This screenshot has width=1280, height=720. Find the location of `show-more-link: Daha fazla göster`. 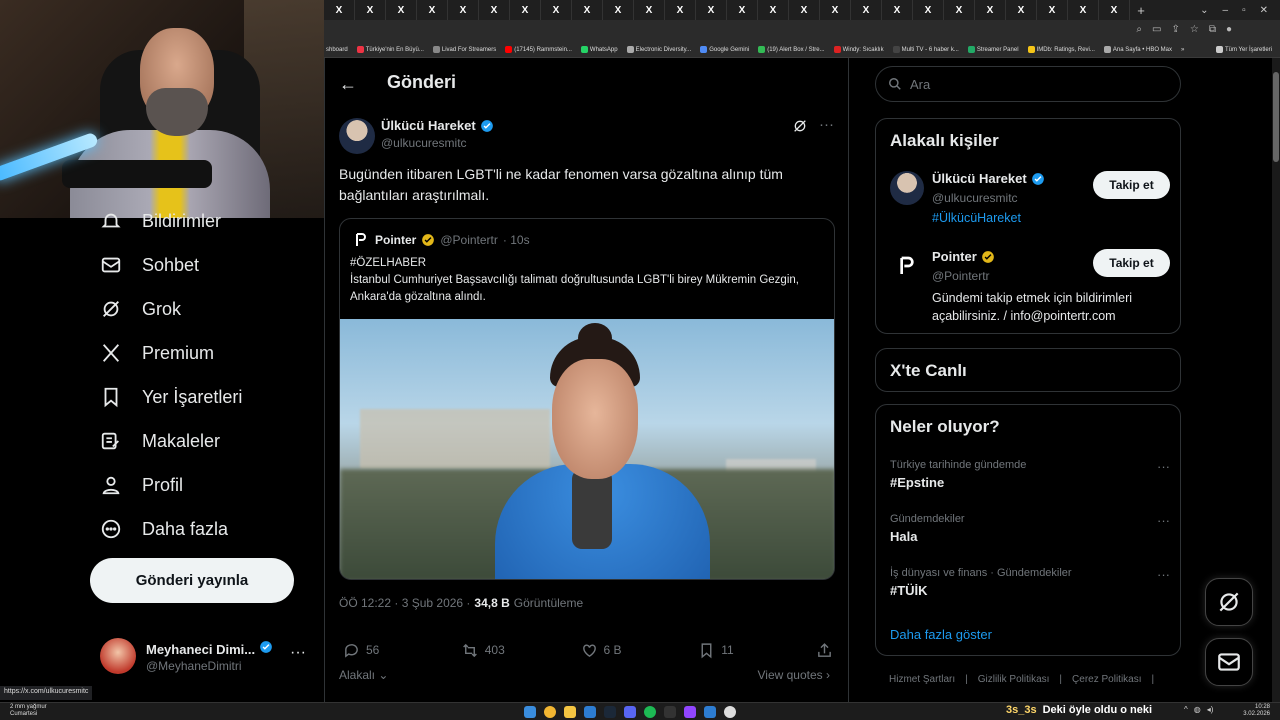

show-more-link: Daha fazla göster is located at coordinates (941, 634).